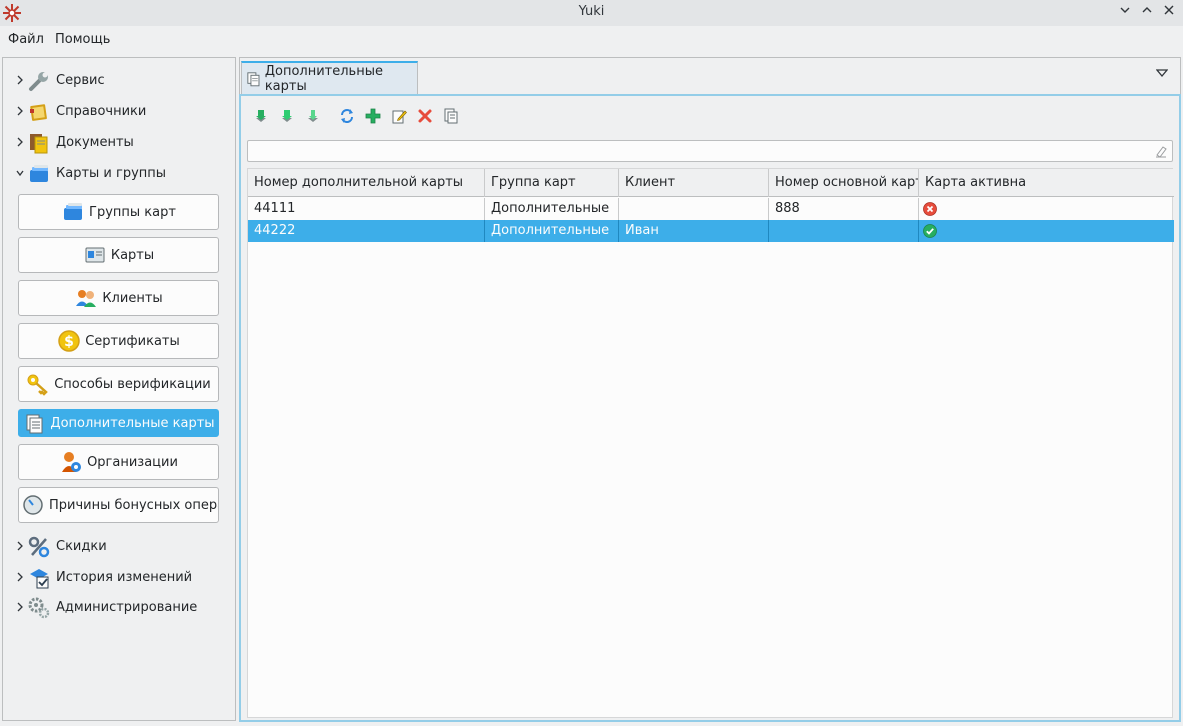  I want to click on table-row: 44222 Дополнительные Иван, so click(711, 231).